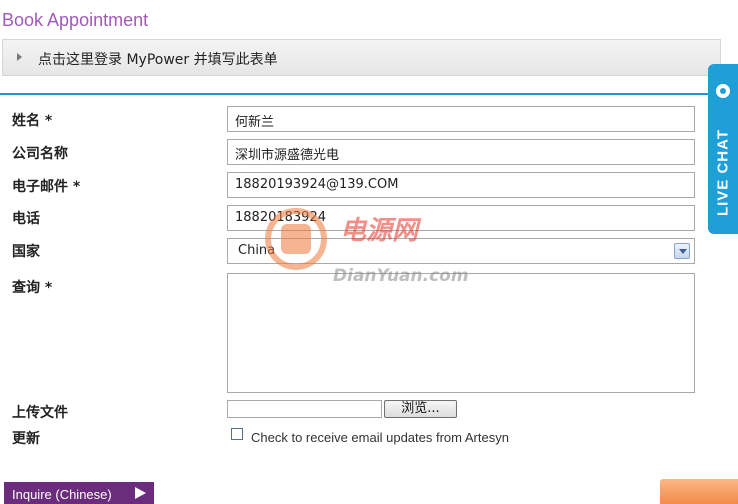  Describe the element at coordinates (699, 491) in the screenshot. I see `orange-tab` at that location.